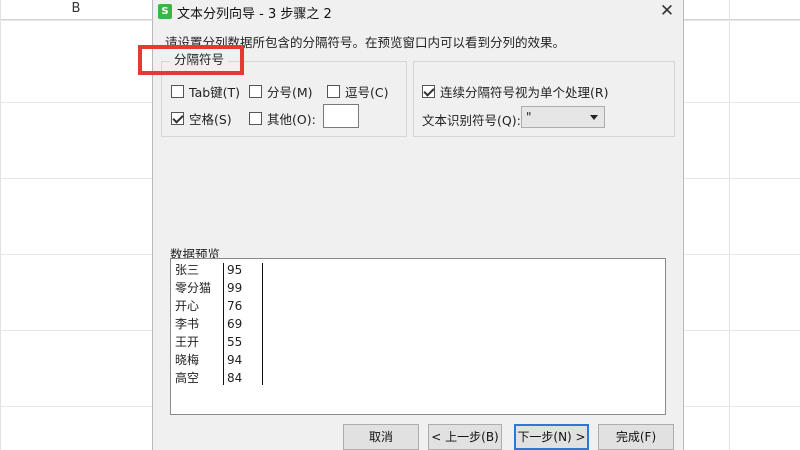 The image size is (800, 450). I want to click on consecutive-delimiters-label: 连续分隔符号视为单个处理(R), so click(524, 92).